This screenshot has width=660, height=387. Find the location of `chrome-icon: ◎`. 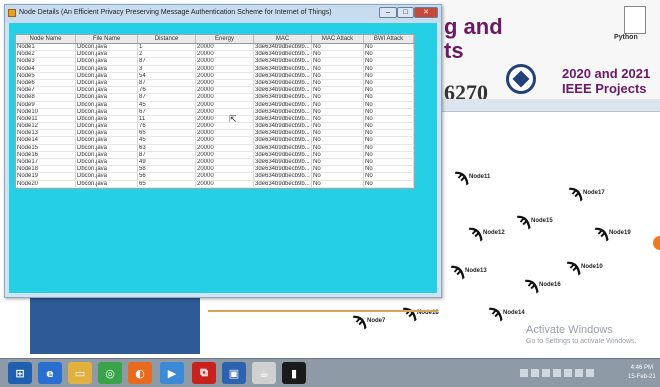

chrome-icon: ◎ is located at coordinates (110, 373).